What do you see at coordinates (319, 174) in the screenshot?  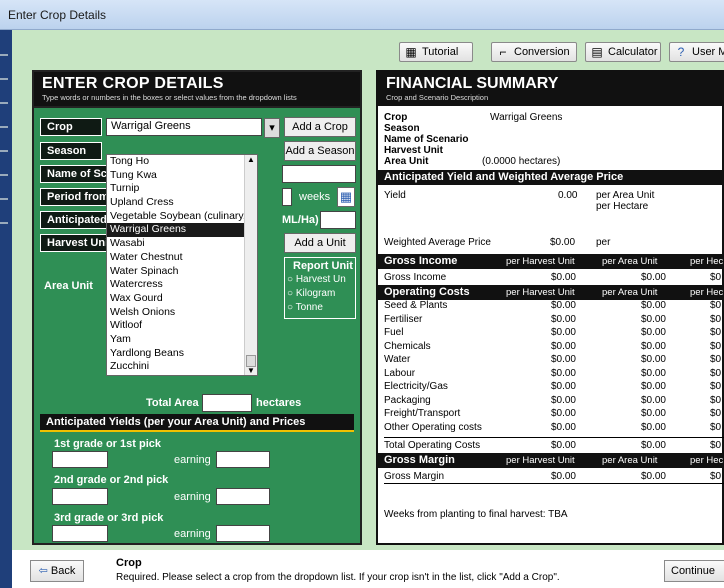 I see `scenario-input` at bounding box center [319, 174].